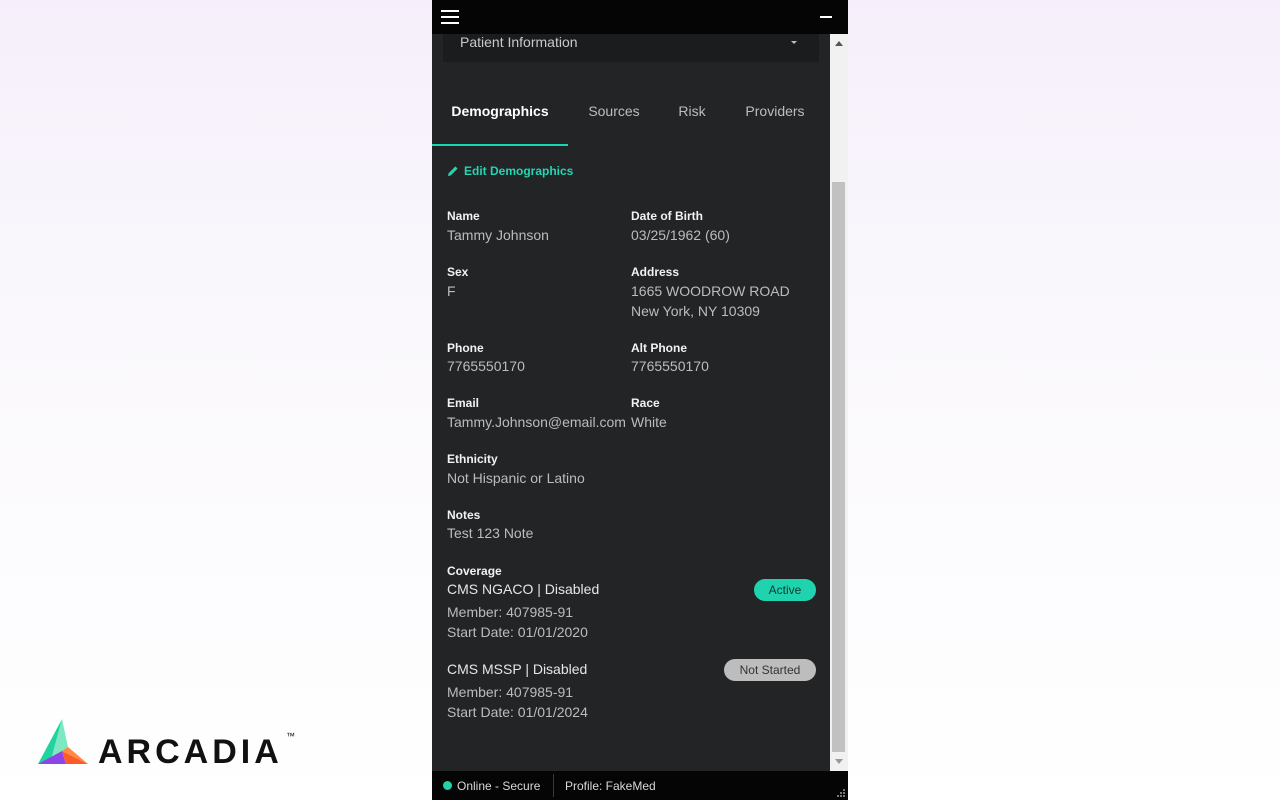 Image resolution: width=1280 pixels, height=800 pixels. I want to click on edit-demographics-link: Edit Demographics, so click(510, 171).